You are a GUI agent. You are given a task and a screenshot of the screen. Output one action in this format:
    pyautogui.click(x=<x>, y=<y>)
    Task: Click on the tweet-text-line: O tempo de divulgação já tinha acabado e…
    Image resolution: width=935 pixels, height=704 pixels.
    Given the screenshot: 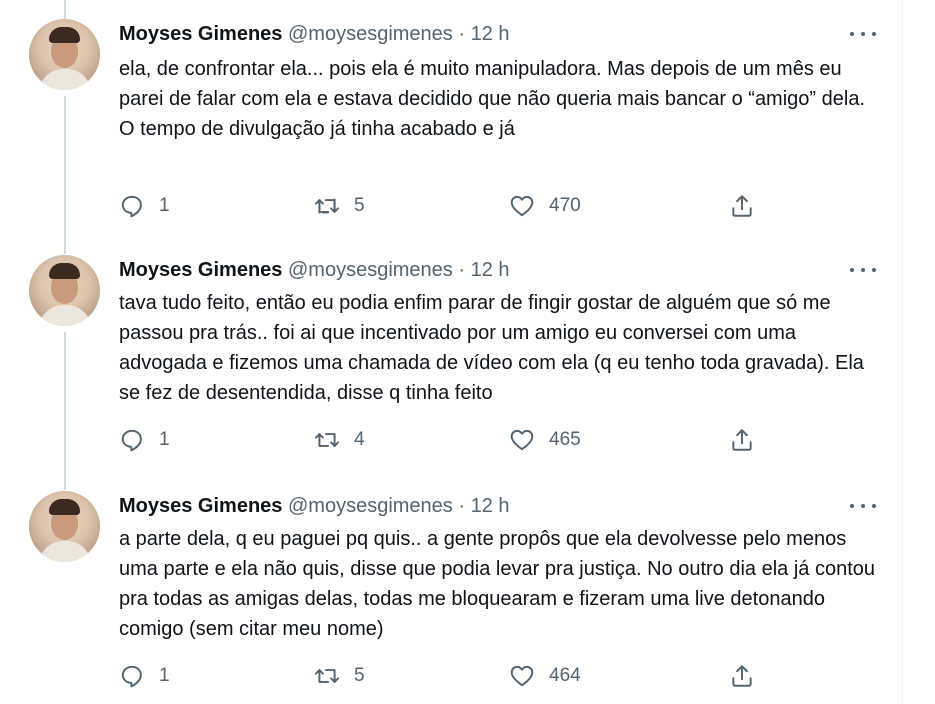 What is the action you would take?
    pyautogui.click(x=317, y=129)
    